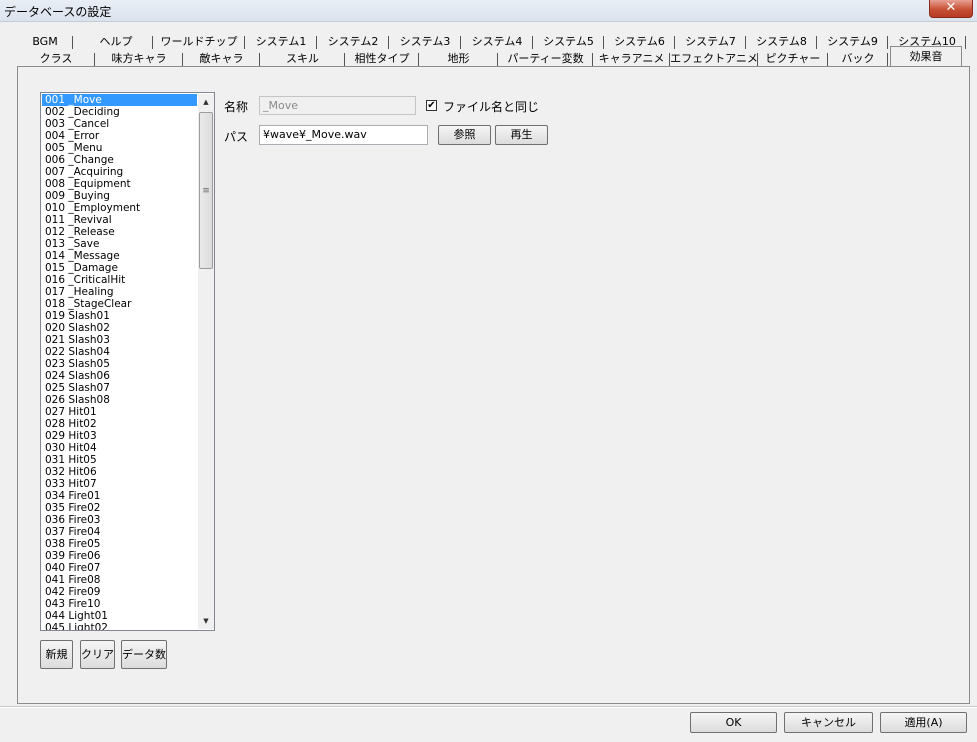 The height and width of the screenshot is (742, 977). I want to click on scroll-down-arrow-icon: ▼, so click(206, 621).